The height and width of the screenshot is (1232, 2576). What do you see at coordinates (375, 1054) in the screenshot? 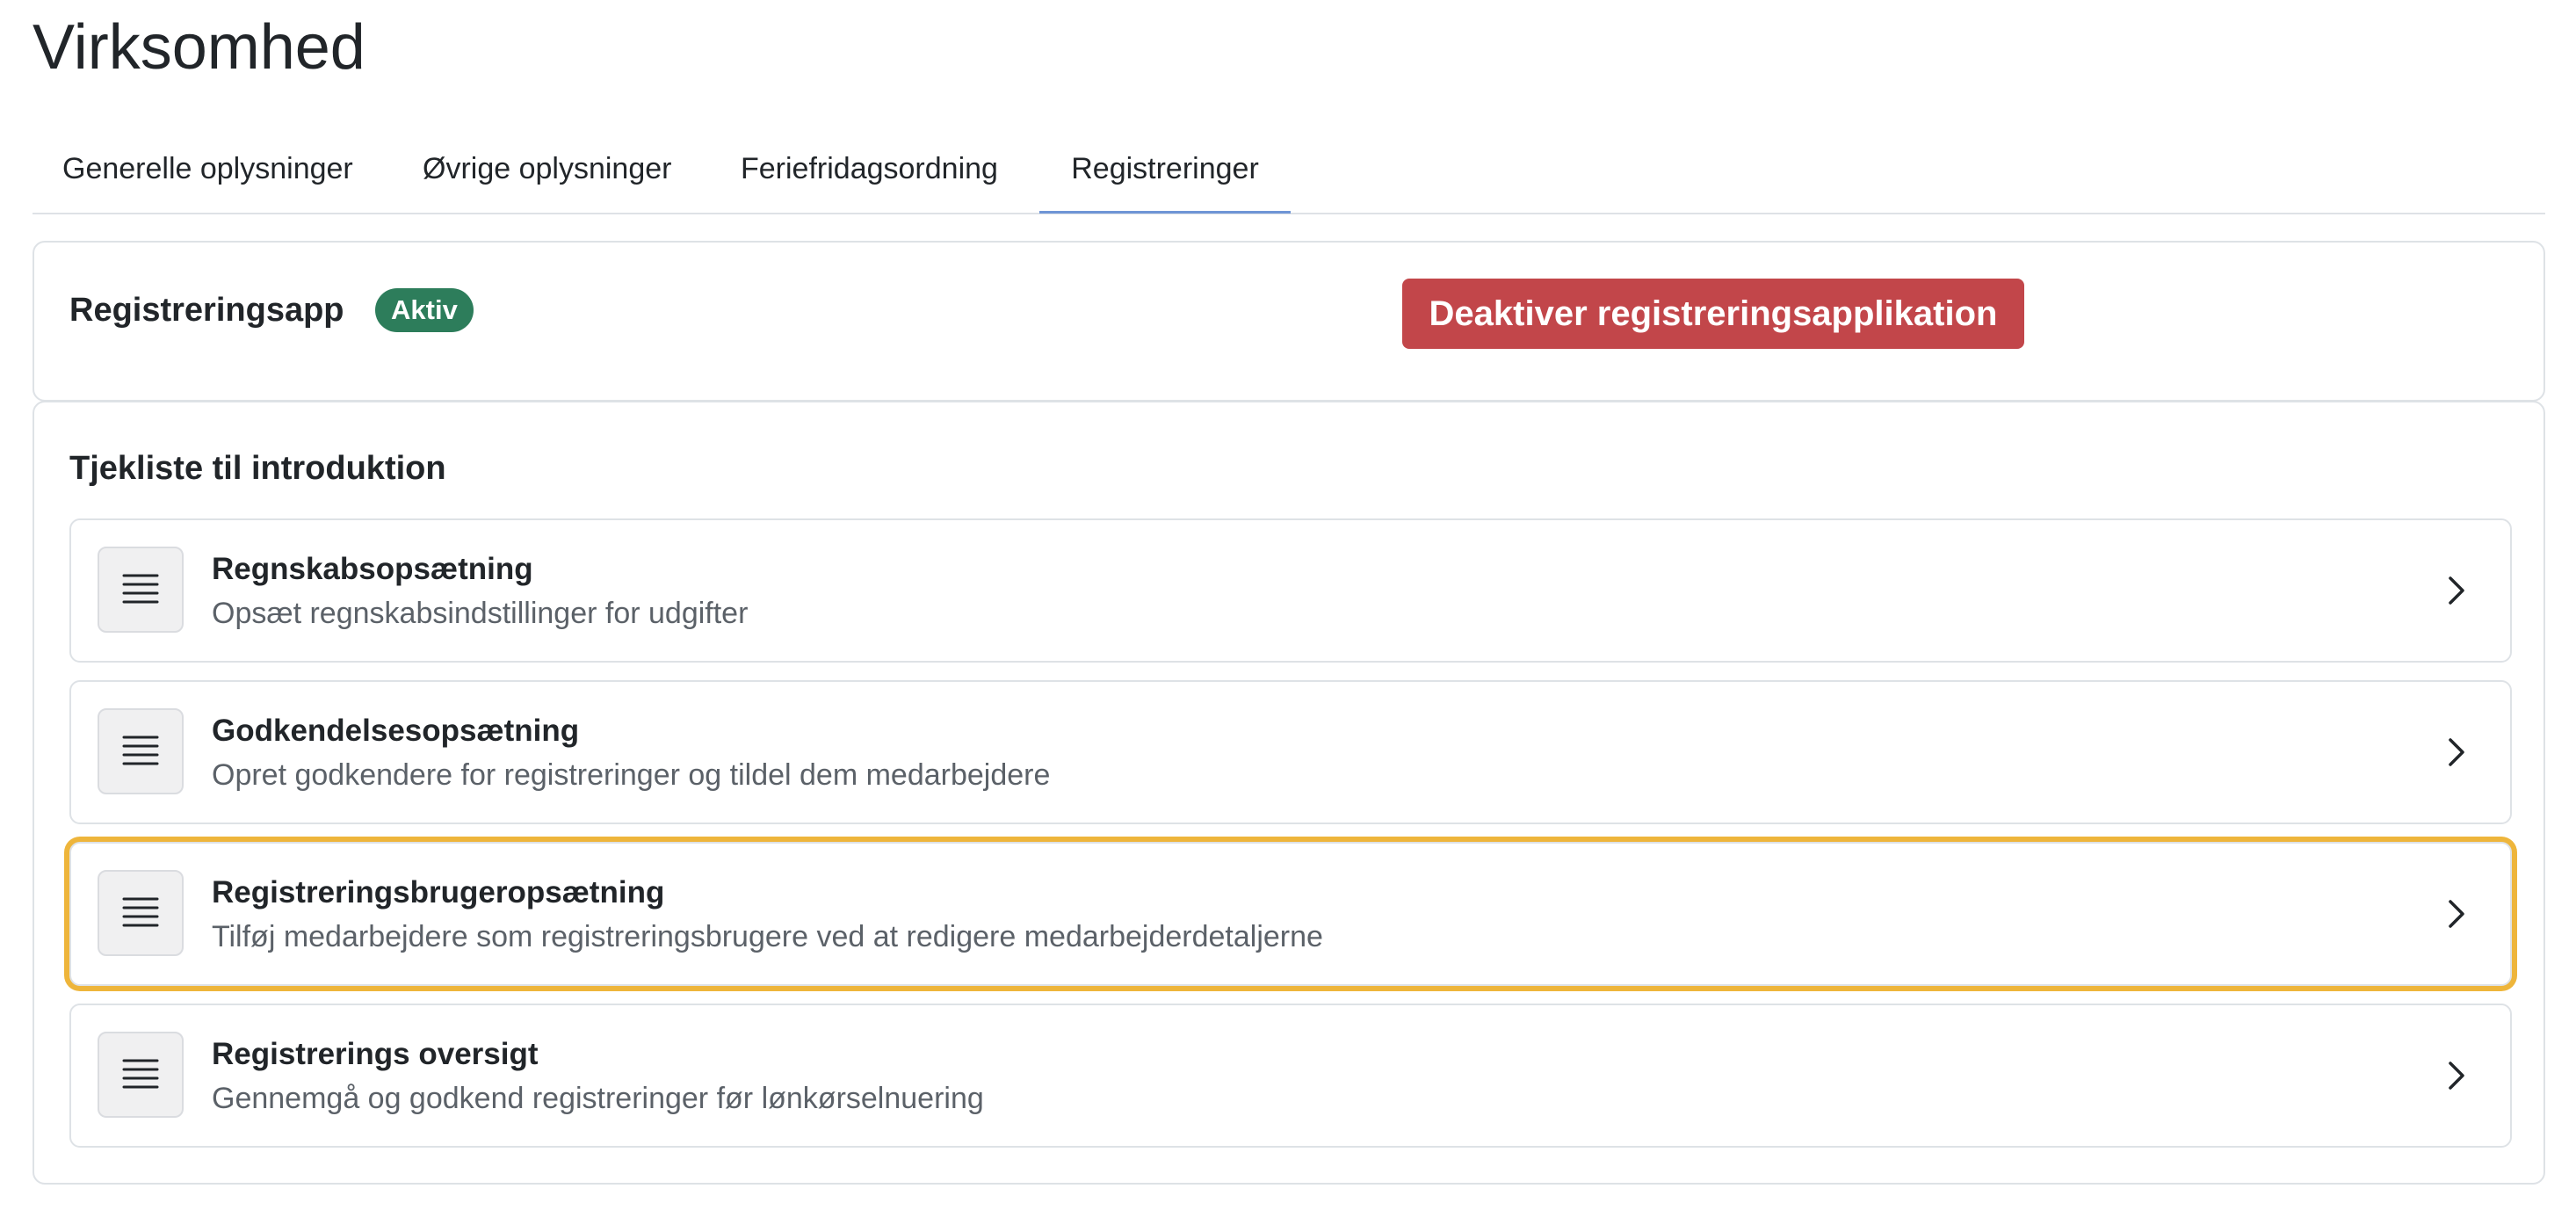
I see `checklist-item-title: Registrerings oversigt` at bounding box center [375, 1054].